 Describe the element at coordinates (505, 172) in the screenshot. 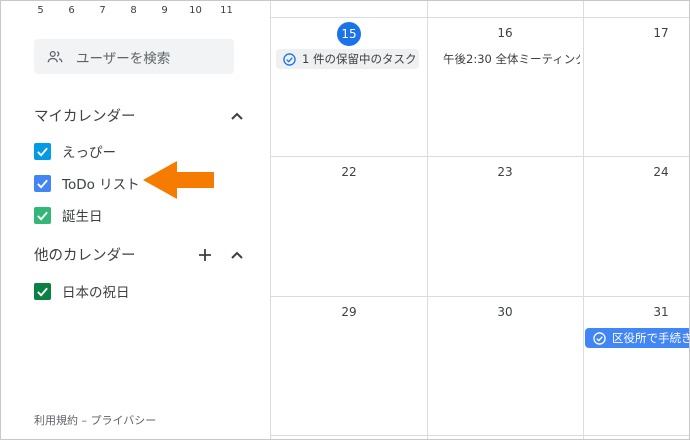

I see `day-number: 23` at that location.